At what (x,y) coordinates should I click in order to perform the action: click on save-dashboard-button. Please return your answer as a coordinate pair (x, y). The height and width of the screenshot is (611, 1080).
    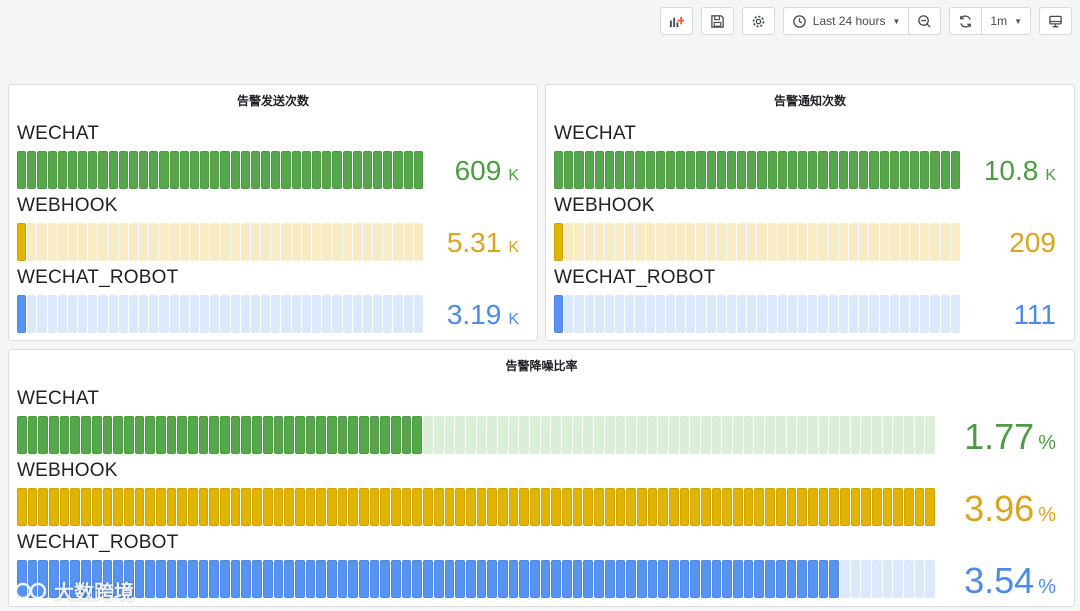
    Looking at the image, I should click on (717, 21).